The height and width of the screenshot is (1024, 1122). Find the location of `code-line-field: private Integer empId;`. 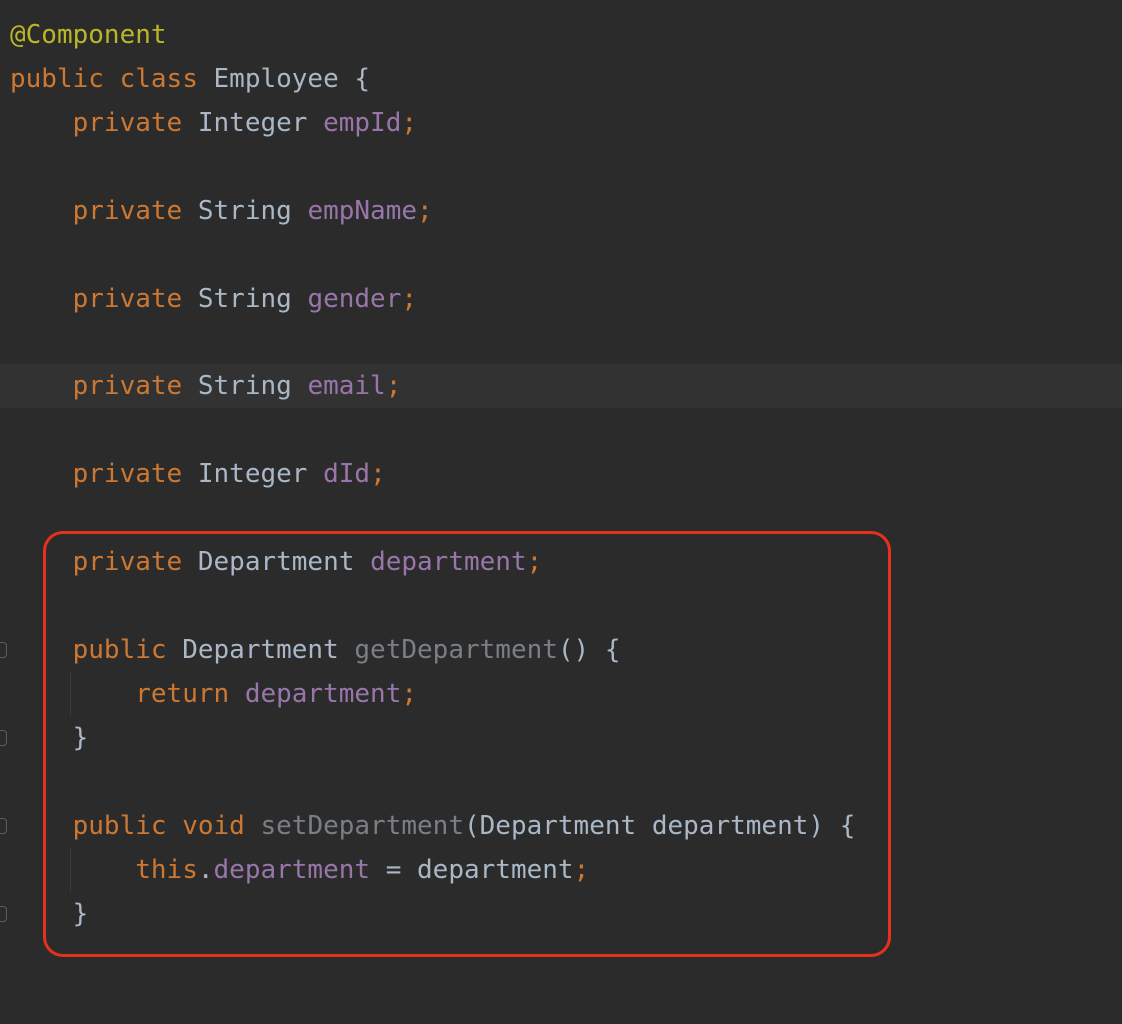

code-line-field: private Integer empId; is located at coordinates (561, 123).